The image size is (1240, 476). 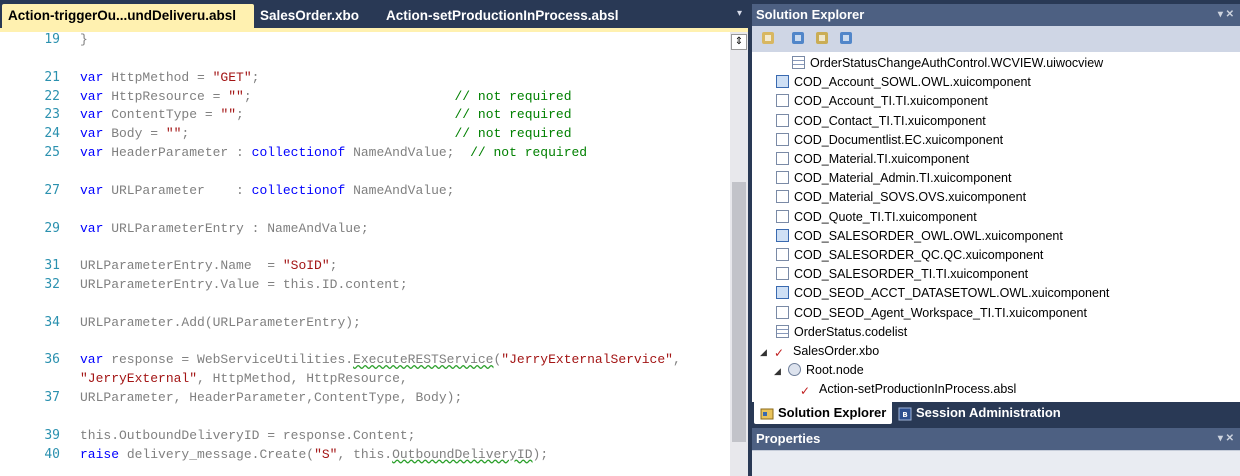 I want to click on line-number: 24, so click(x=52, y=134).